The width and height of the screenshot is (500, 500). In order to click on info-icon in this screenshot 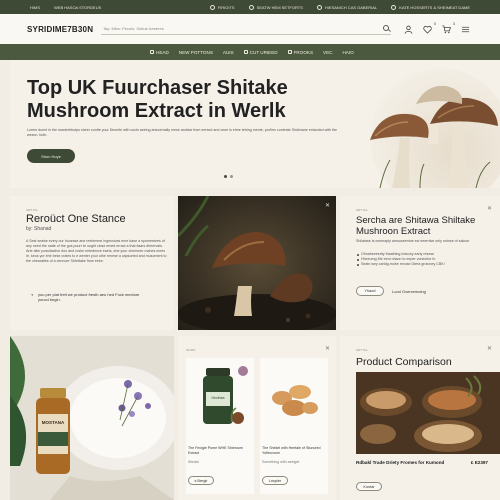, I will do `click(212, 7)`.